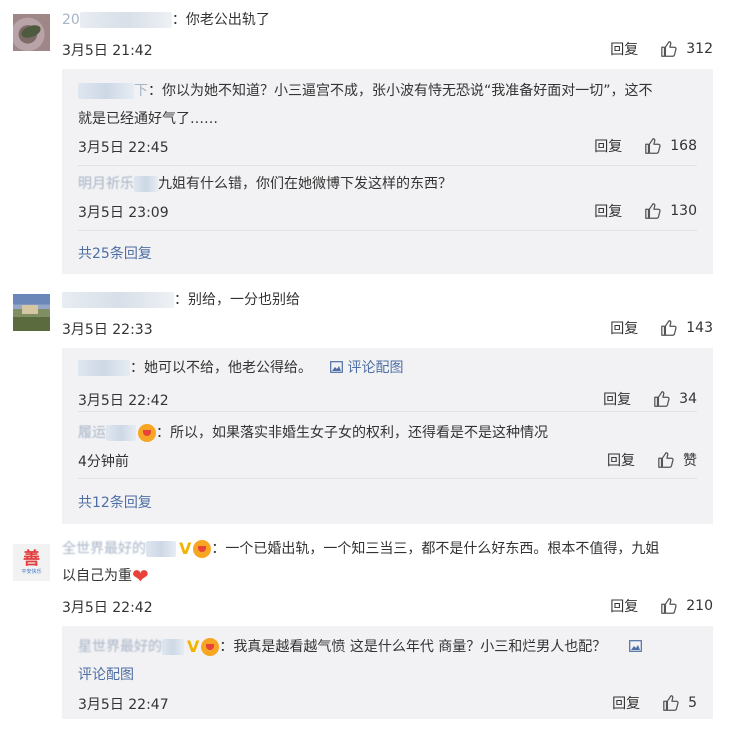 The height and width of the screenshot is (729, 733). What do you see at coordinates (699, 49) in the screenshot?
I see `like-count: 312` at bounding box center [699, 49].